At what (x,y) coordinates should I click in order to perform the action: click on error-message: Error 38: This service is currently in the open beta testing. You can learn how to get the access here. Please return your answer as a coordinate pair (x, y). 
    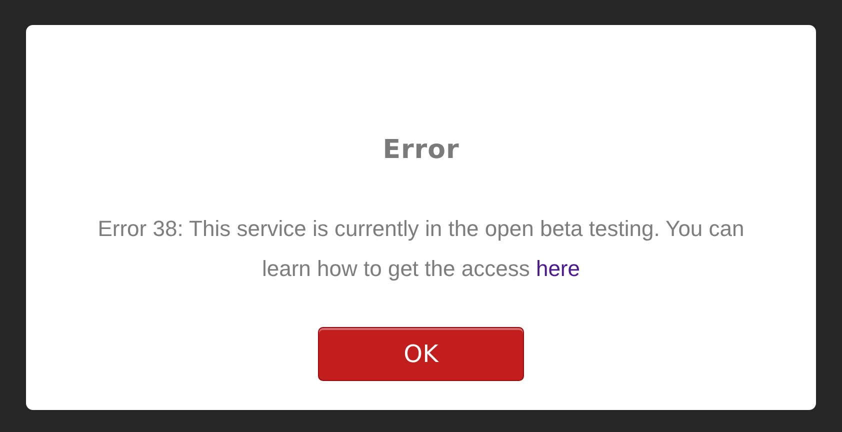
    Looking at the image, I should click on (421, 249).